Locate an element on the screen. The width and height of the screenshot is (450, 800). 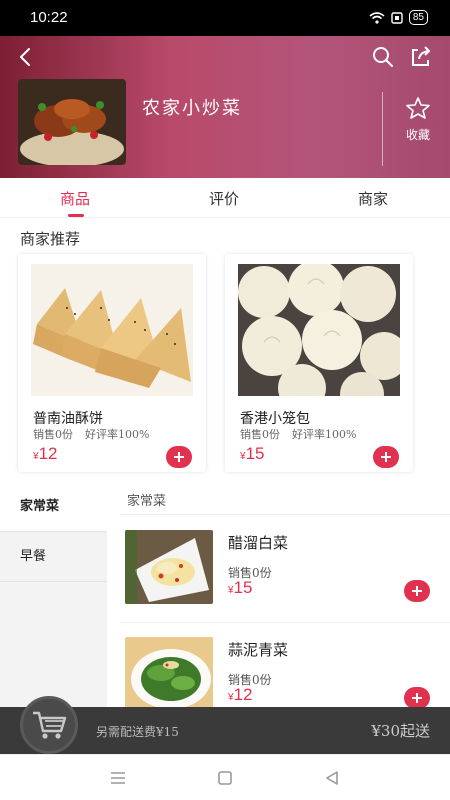
cart-icon is located at coordinates (50, 725).